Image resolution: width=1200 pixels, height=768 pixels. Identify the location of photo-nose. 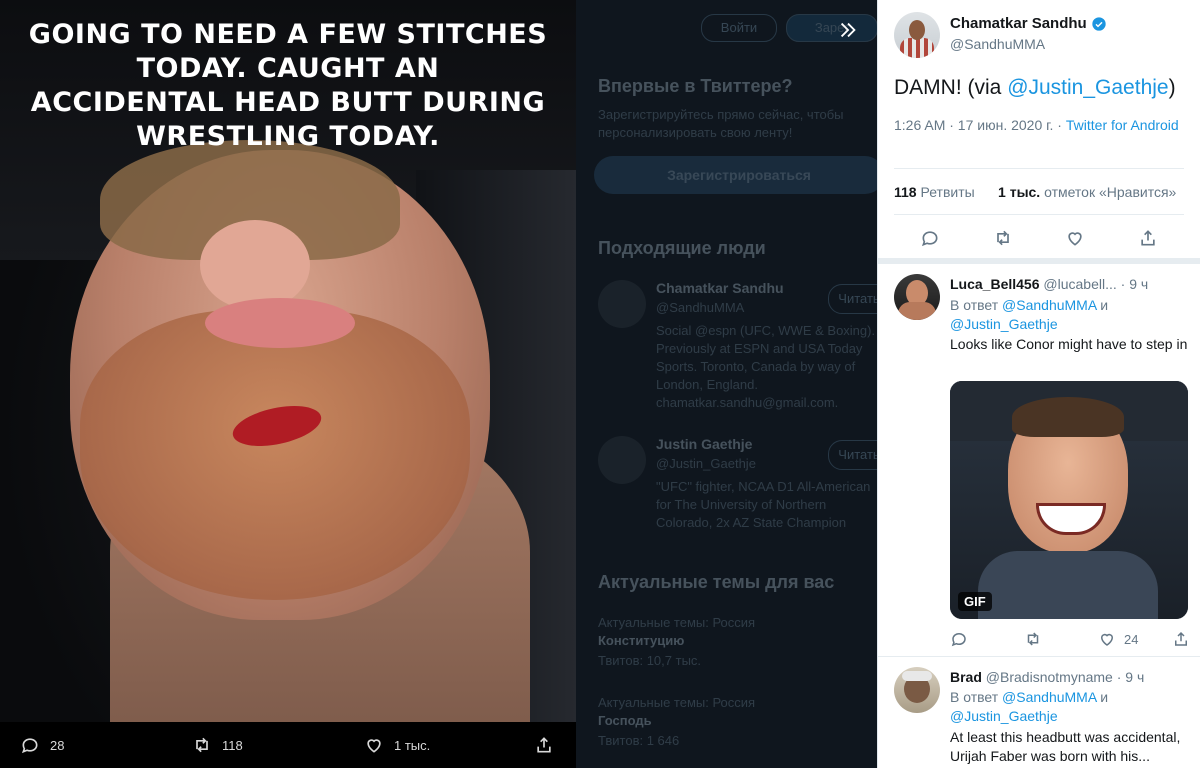
(255, 265).